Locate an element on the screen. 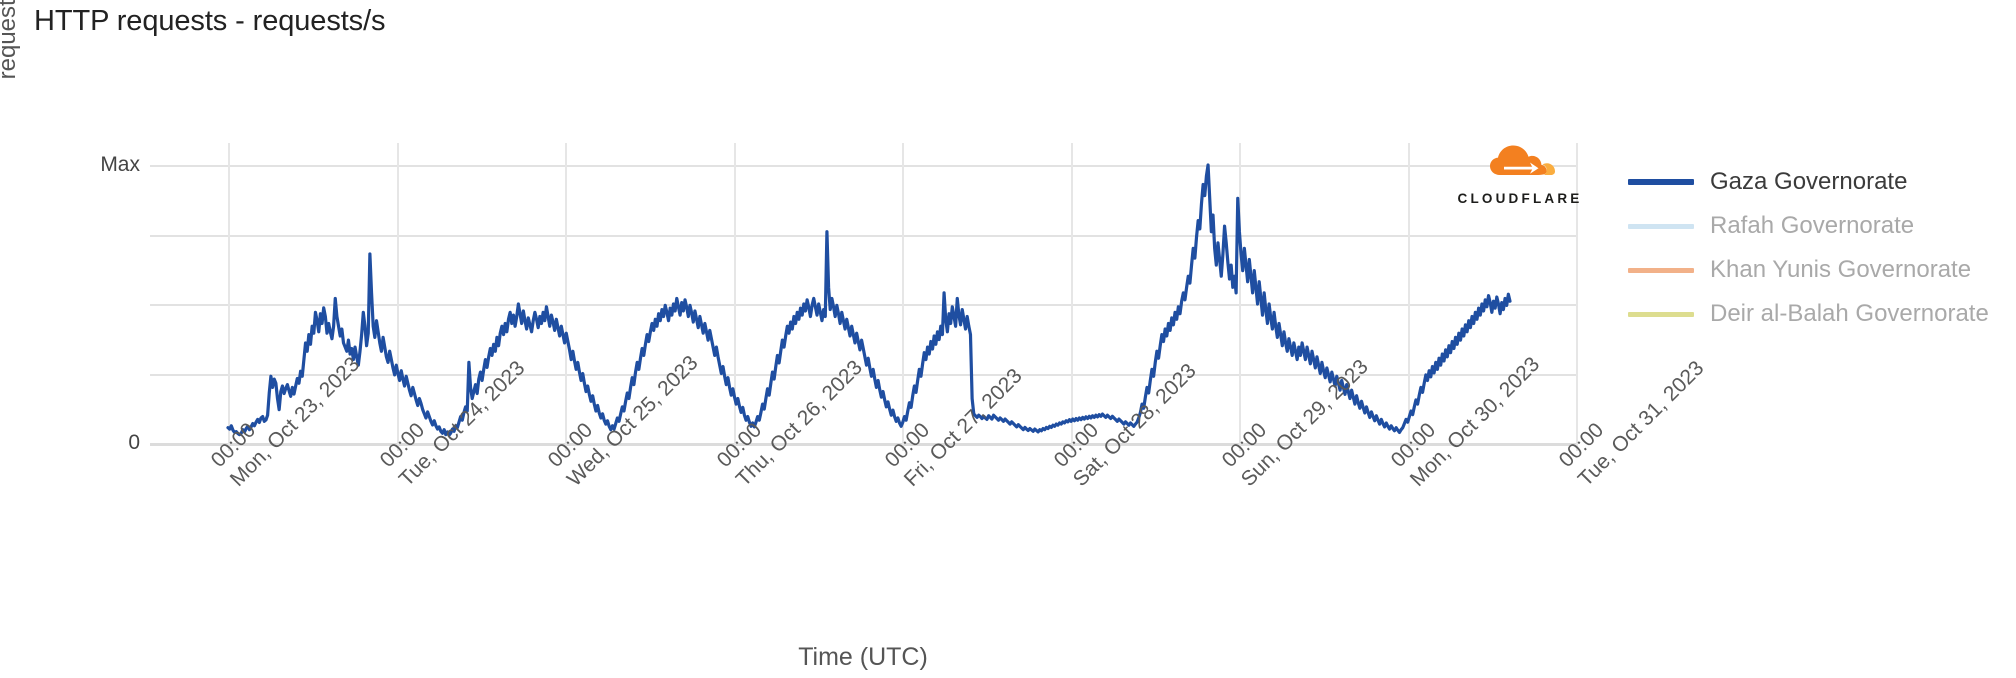  y-tick-zero: 0 is located at coordinates (134, 442).